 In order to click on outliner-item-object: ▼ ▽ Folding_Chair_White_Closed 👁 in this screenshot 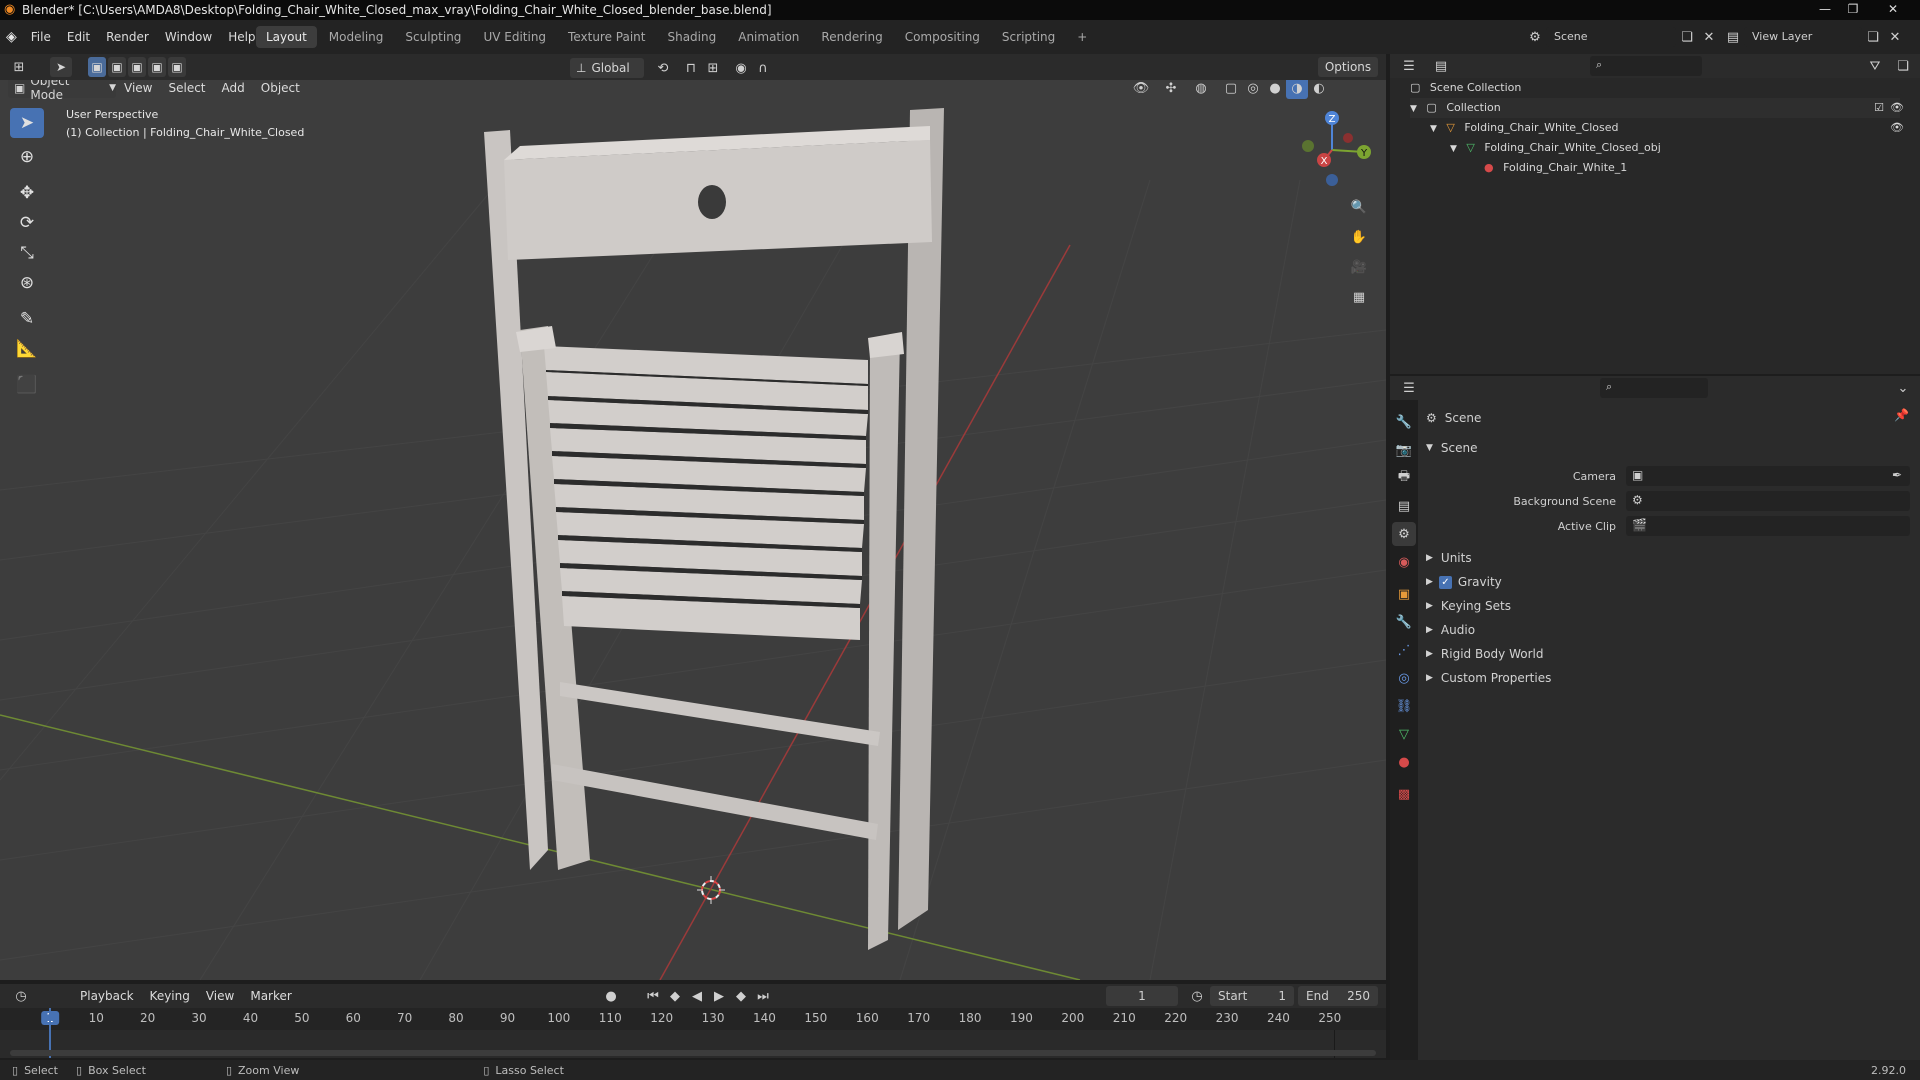, I will do `click(1667, 128)`.